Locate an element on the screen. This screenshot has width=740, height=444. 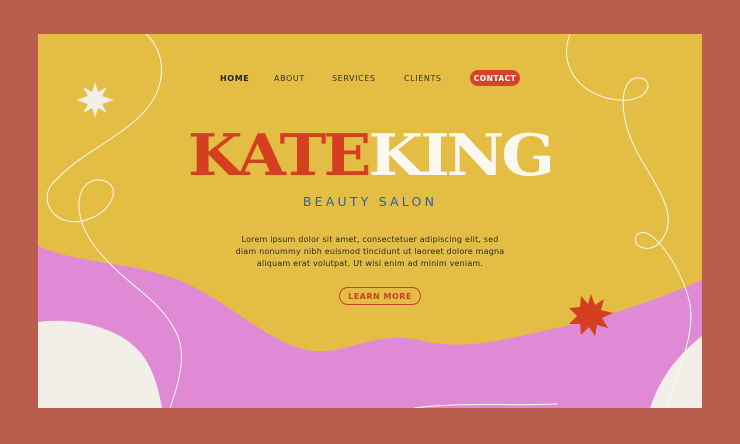
sparkle-star-icon is located at coordinates (95, 100).